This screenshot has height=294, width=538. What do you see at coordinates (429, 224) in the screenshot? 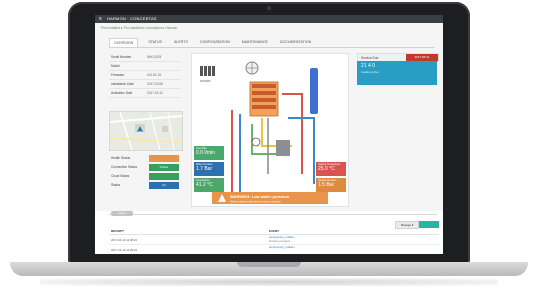
I see `export-button` at bounding box center [429, 224].